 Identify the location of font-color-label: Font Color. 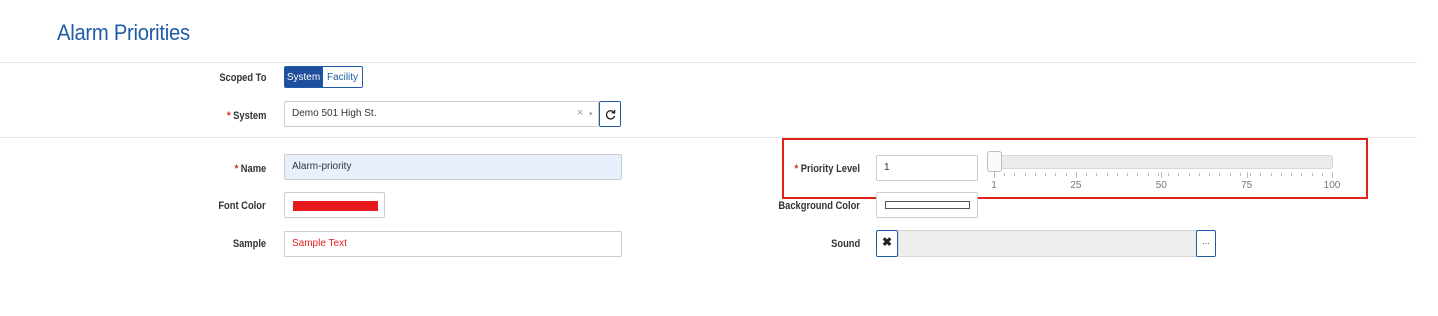
(242, 206).